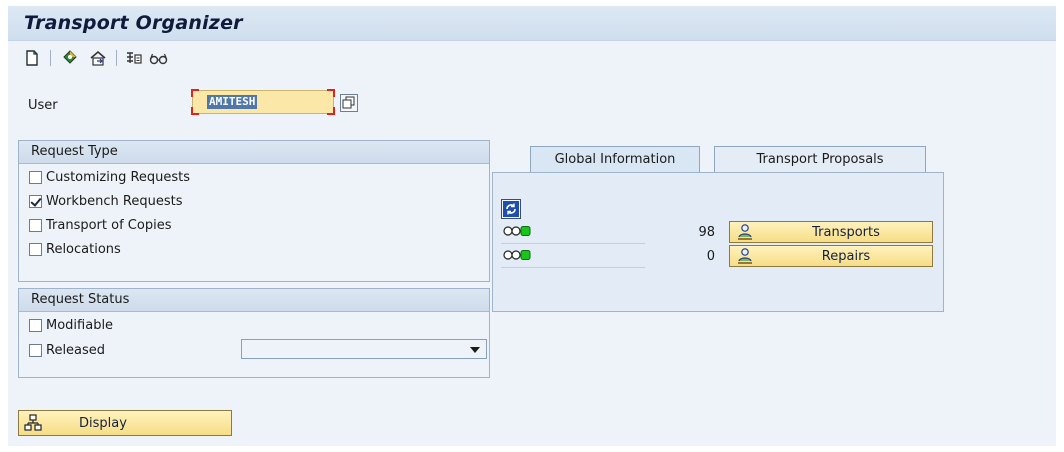 The height and width of the screenshot is (452, 1064). I want to click on checkbox-label: Relocations, so click(83, 249).